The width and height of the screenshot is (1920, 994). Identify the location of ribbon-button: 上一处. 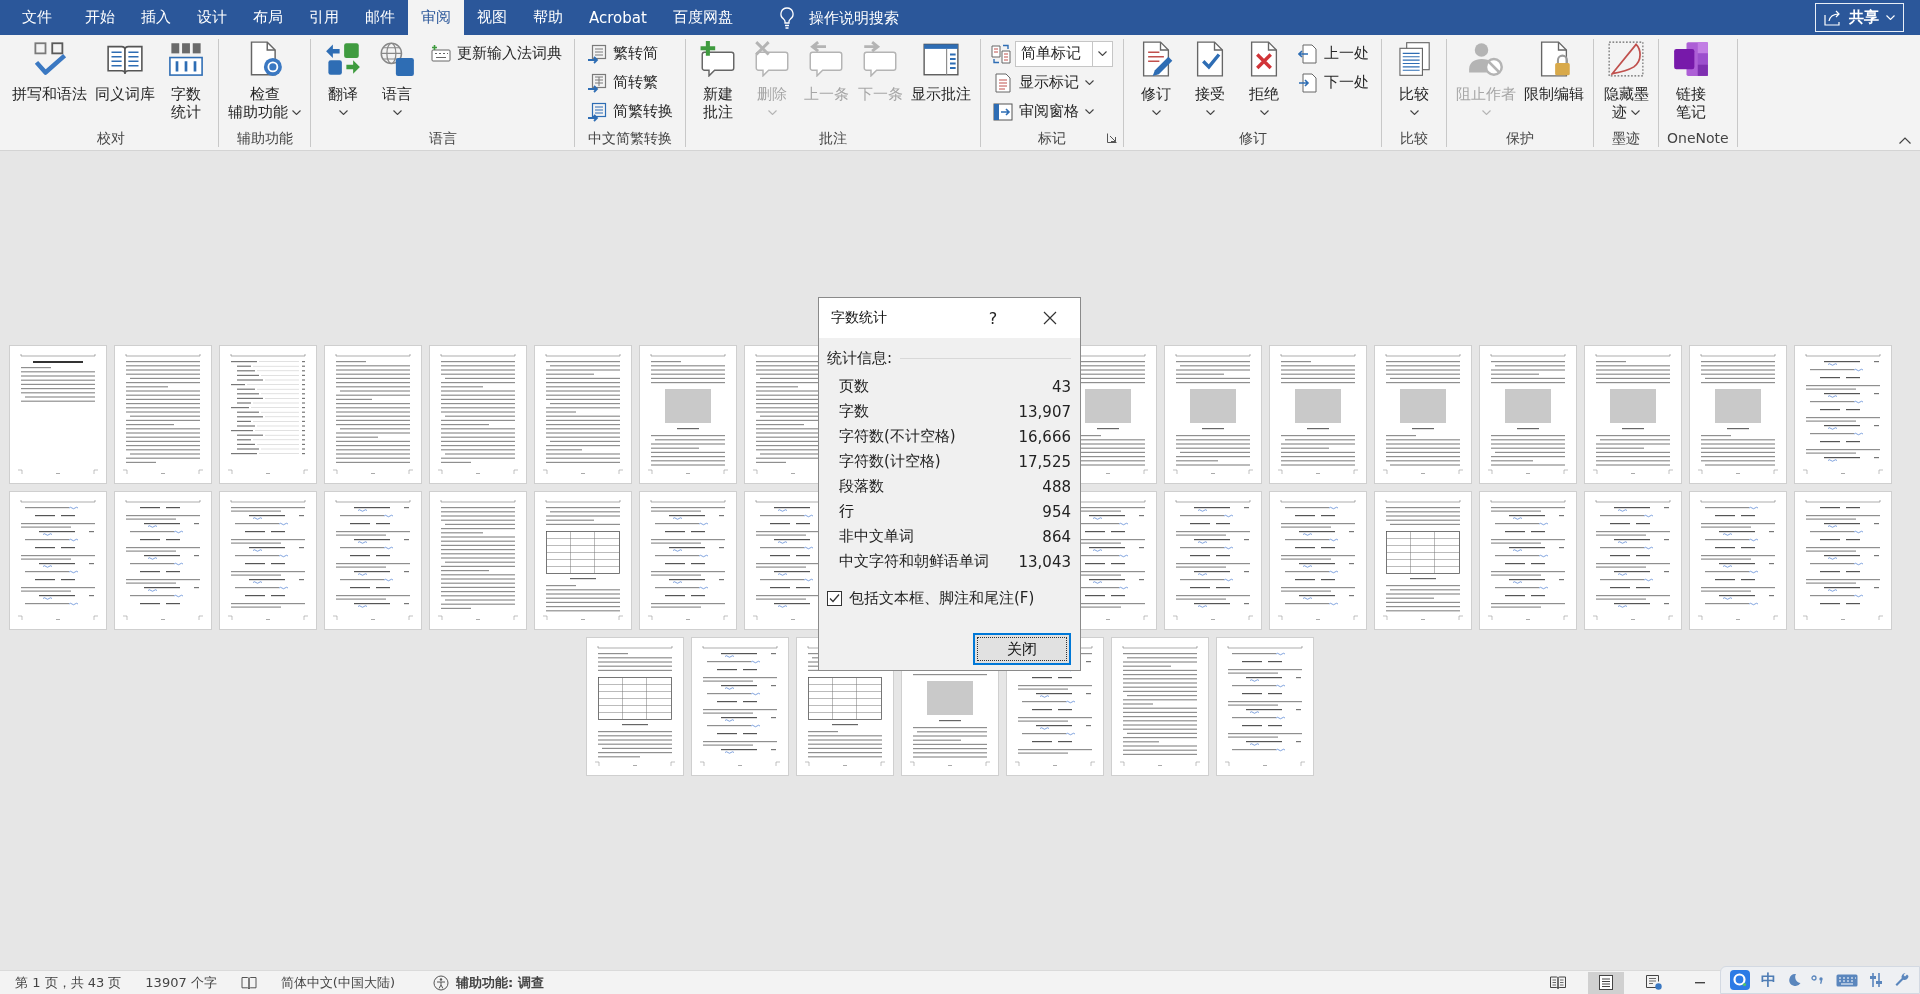
(1333, 53).